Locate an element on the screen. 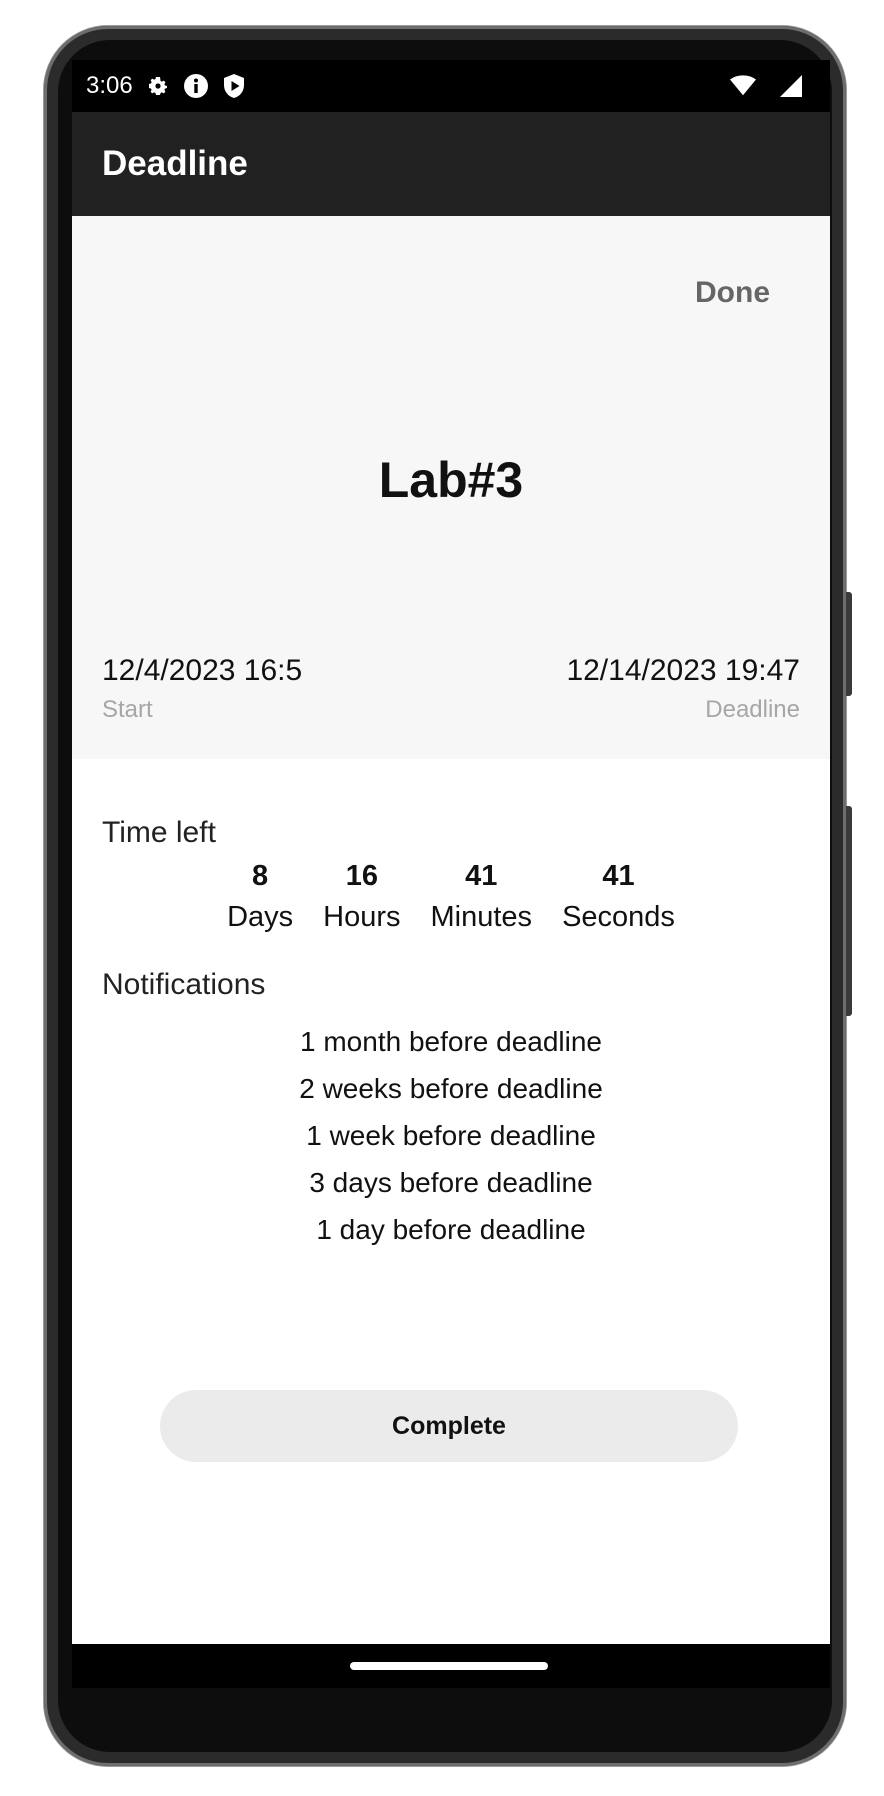 The width and height of the screenshot is (884, 1796). deadline-date-block: 12/14/2023 19:47 Deadline is located at coordinates (683, 689).